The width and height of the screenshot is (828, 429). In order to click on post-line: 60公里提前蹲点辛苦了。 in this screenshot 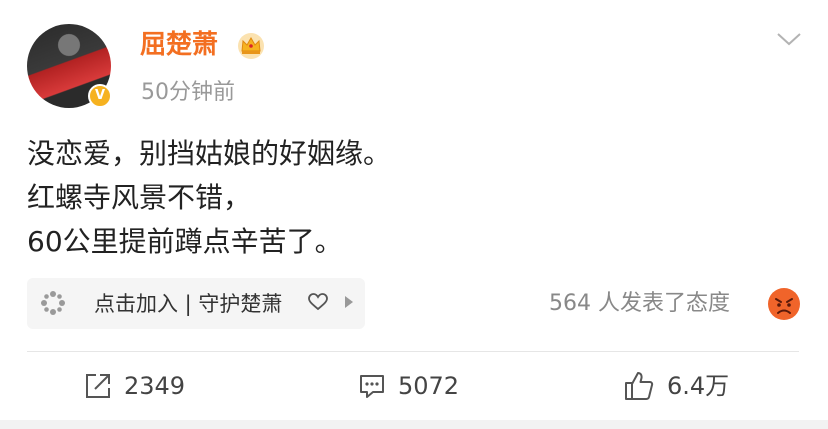, I will do `click(185, 241)`.